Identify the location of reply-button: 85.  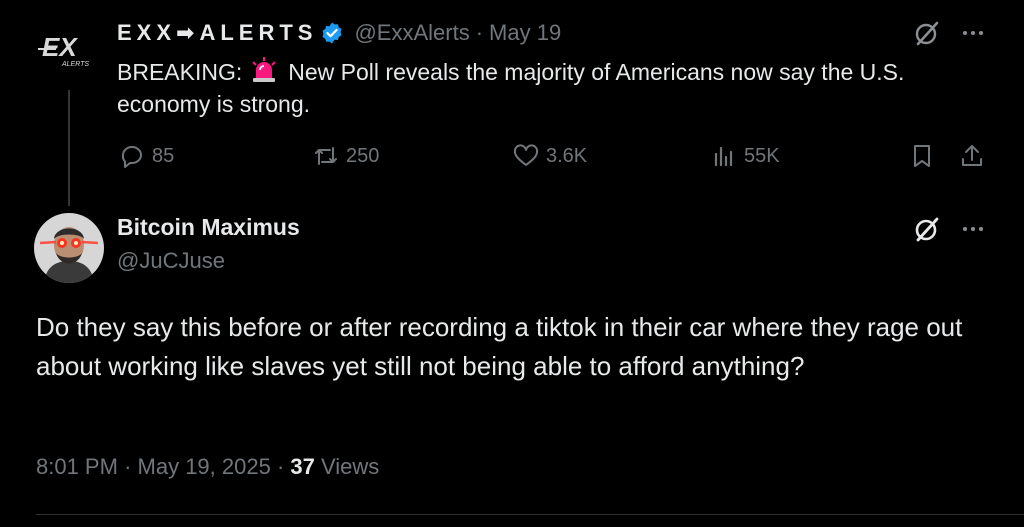
(146, 156).